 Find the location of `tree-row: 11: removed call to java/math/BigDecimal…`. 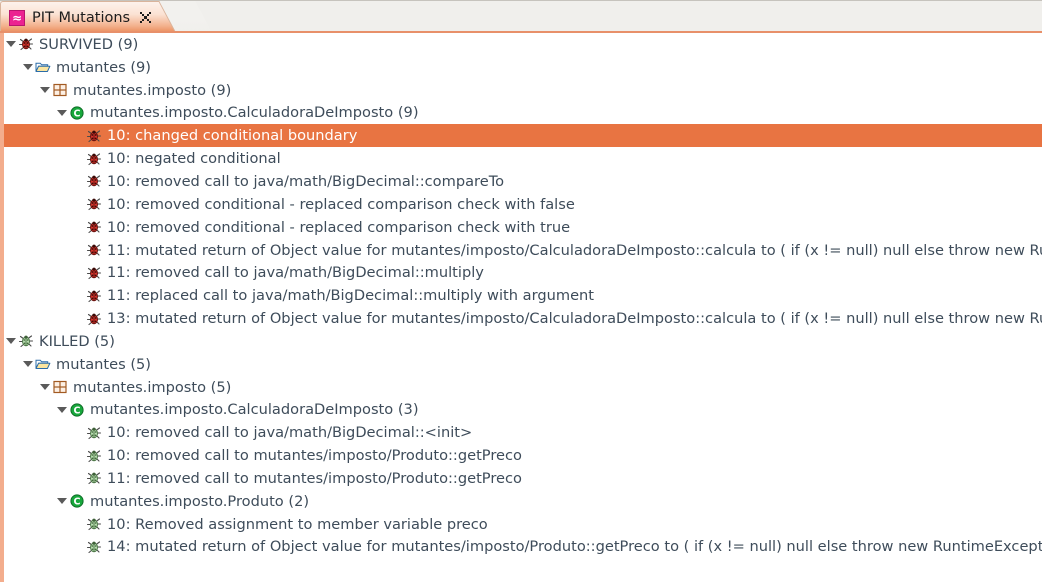

tree-row: 11: removed call to java/math/BigDecimal… is located at coordinates (523, 272).